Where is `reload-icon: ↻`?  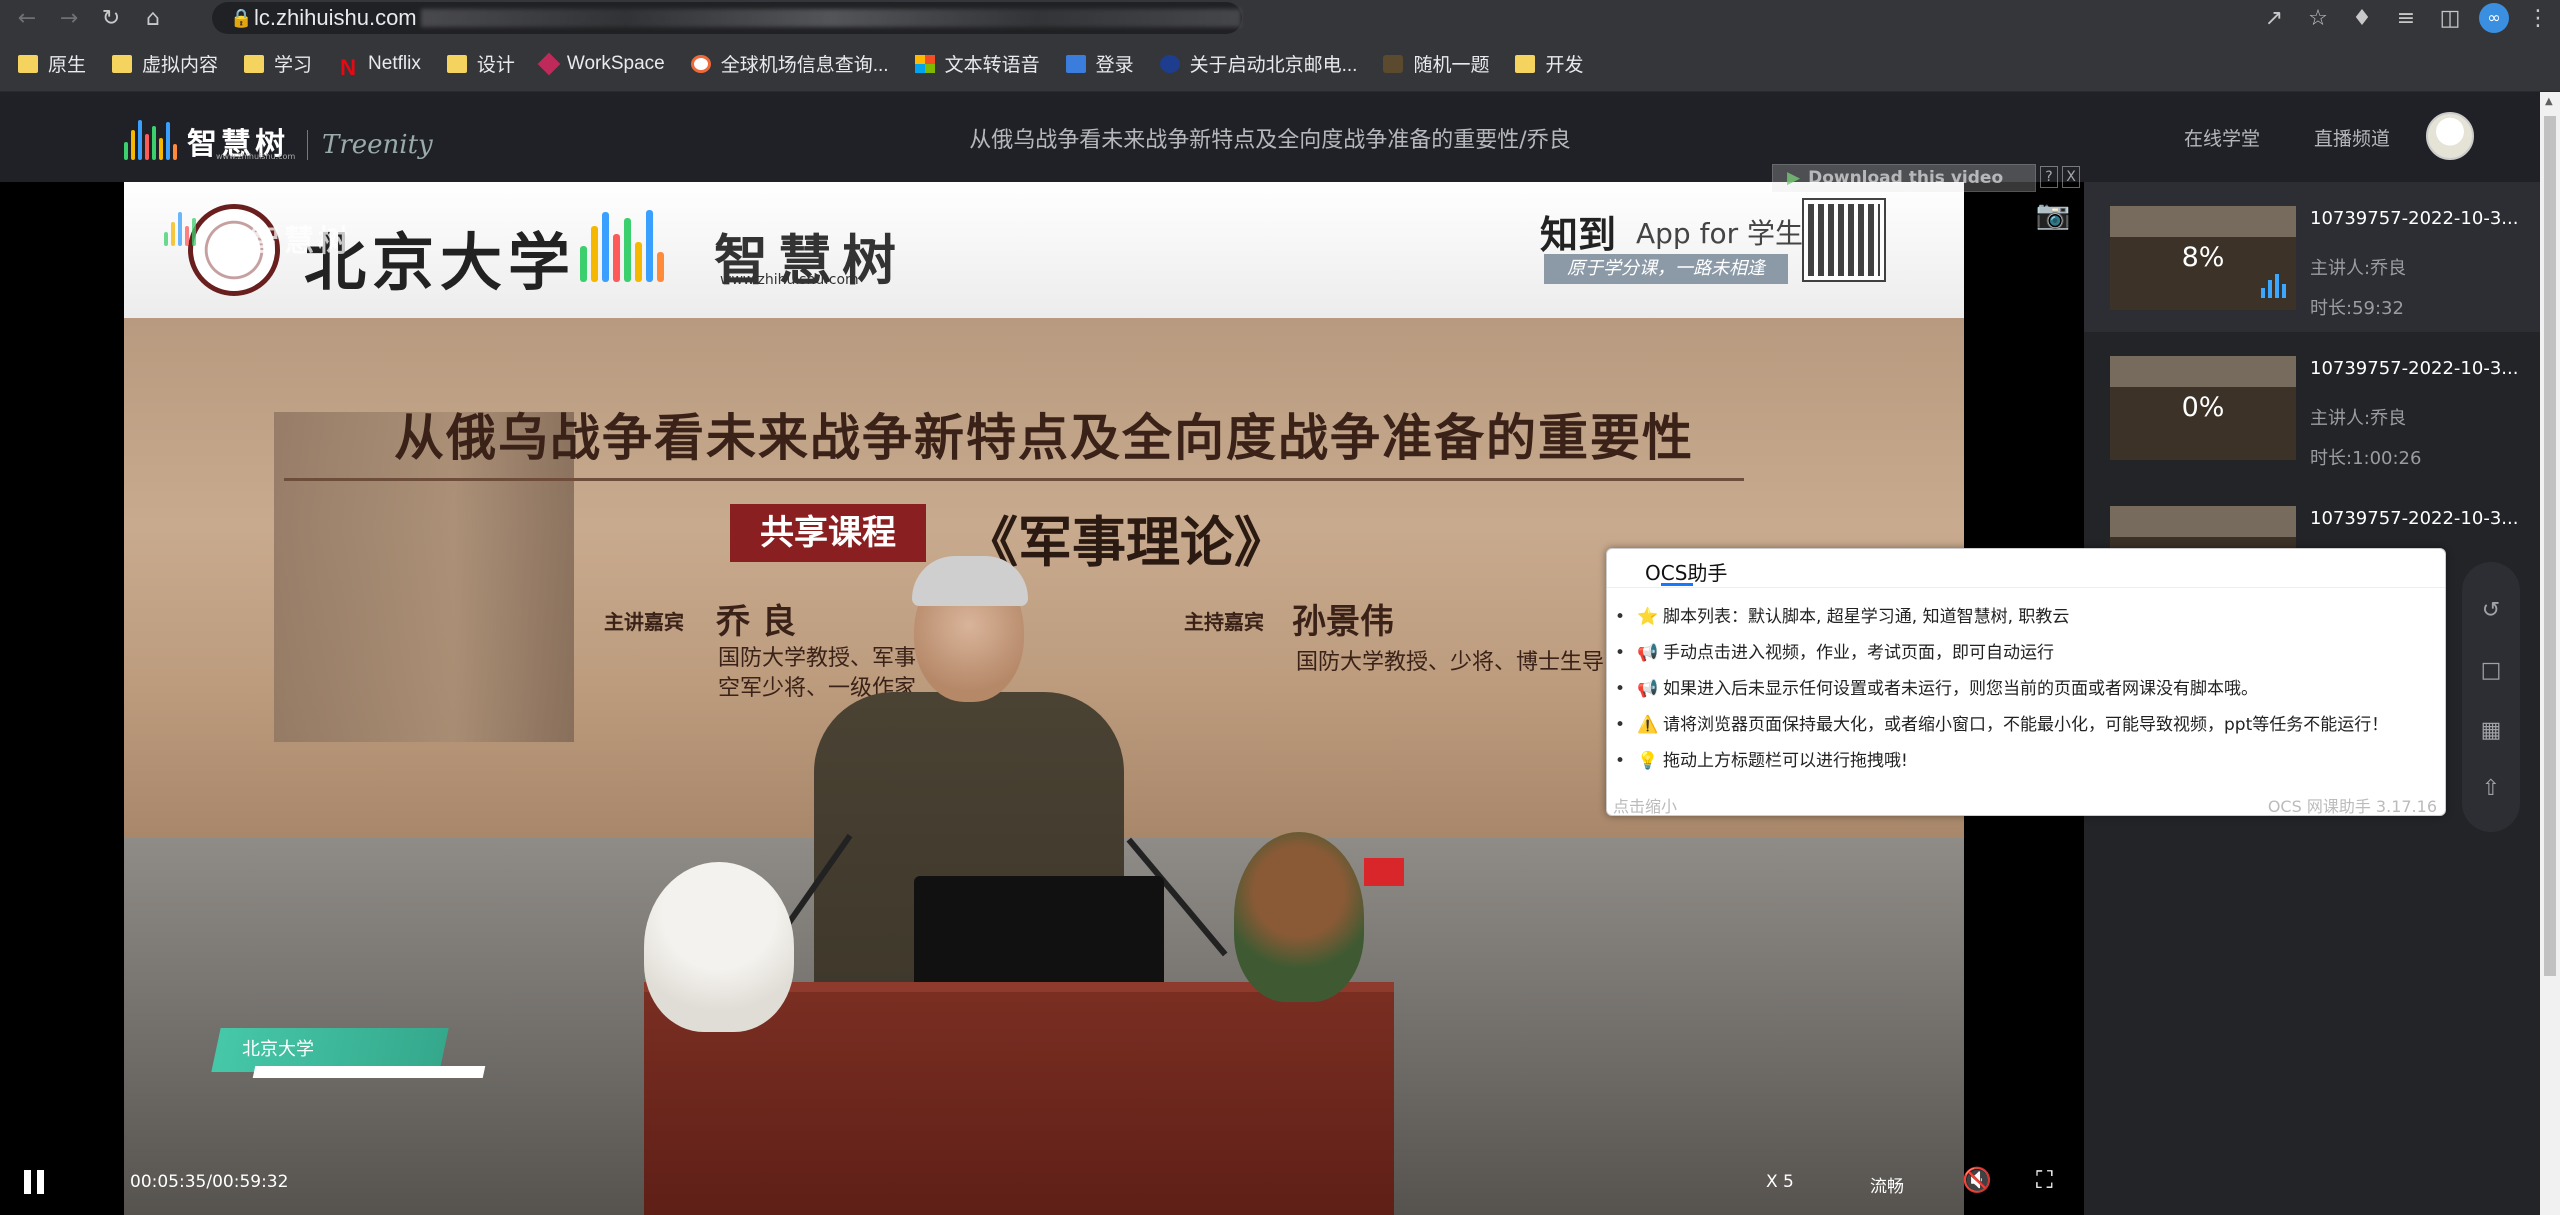 reload-icon: ↻ is located at coordinates (111, 18).